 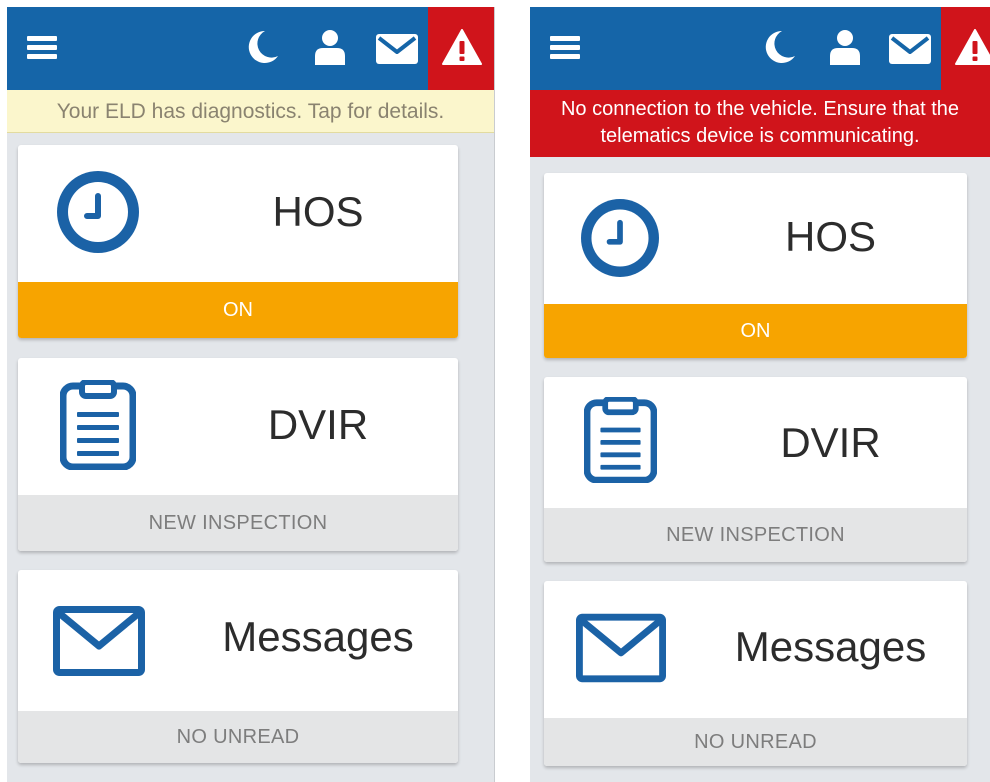 I want to click on banner-line-2: telematics device is communicating., so click(x=760, y=136).